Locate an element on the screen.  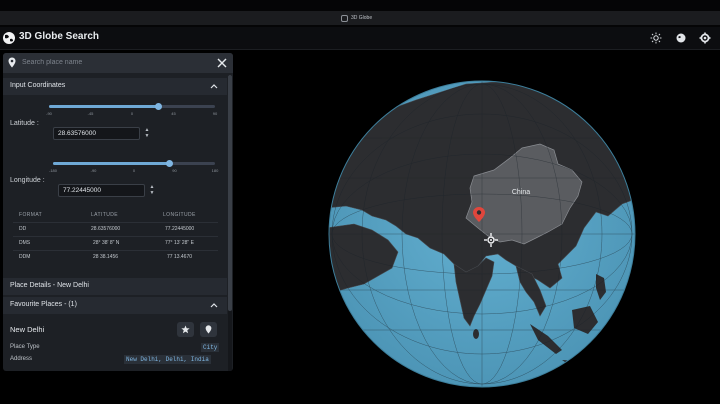
address-label: Address is located at coordinates (21, 359).